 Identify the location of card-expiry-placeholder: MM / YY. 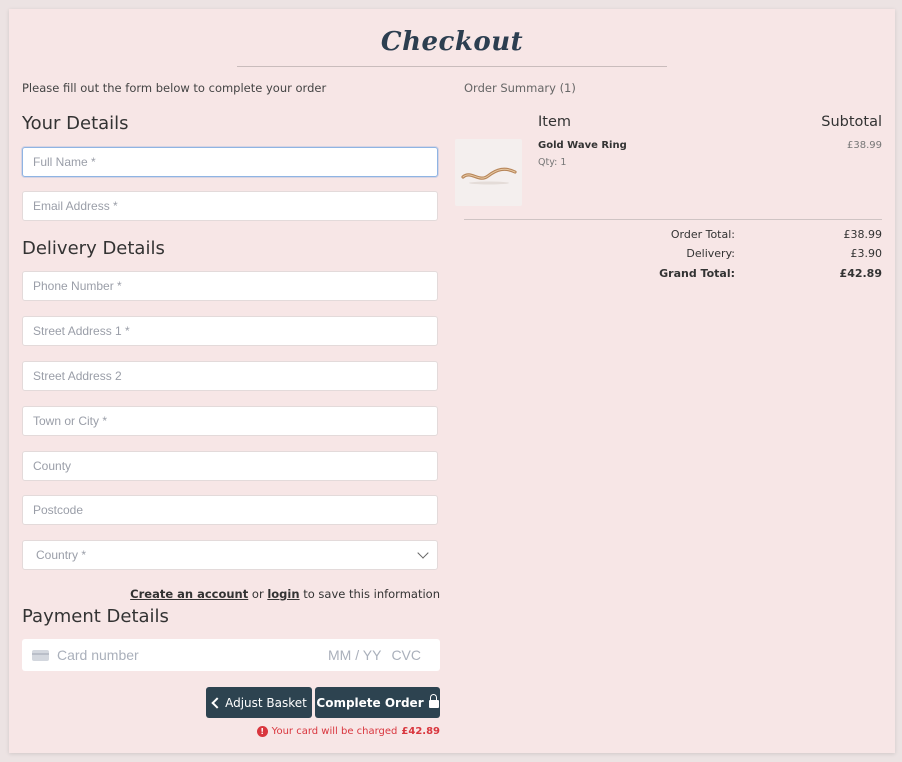
(355, 655).